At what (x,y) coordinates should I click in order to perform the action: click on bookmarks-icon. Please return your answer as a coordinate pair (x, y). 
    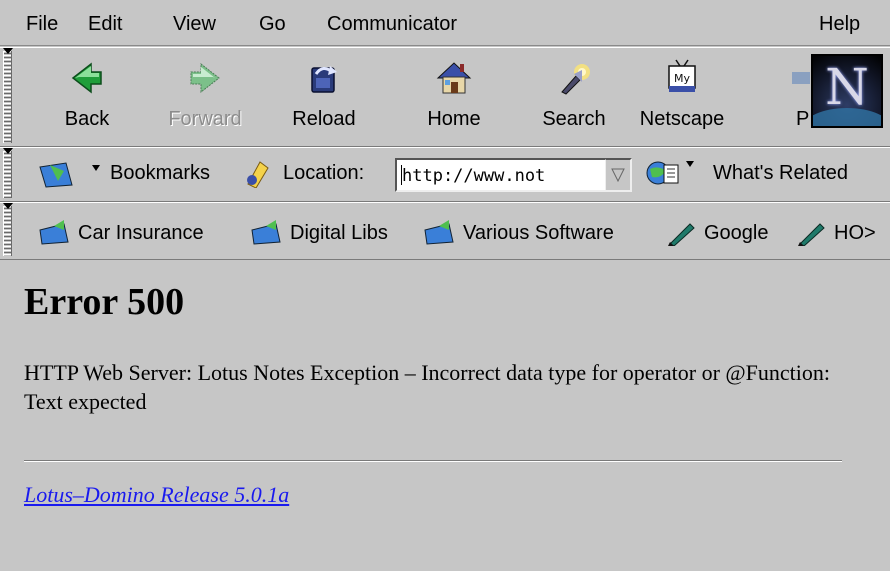
    Looking at the image, I should click on (69, 175).